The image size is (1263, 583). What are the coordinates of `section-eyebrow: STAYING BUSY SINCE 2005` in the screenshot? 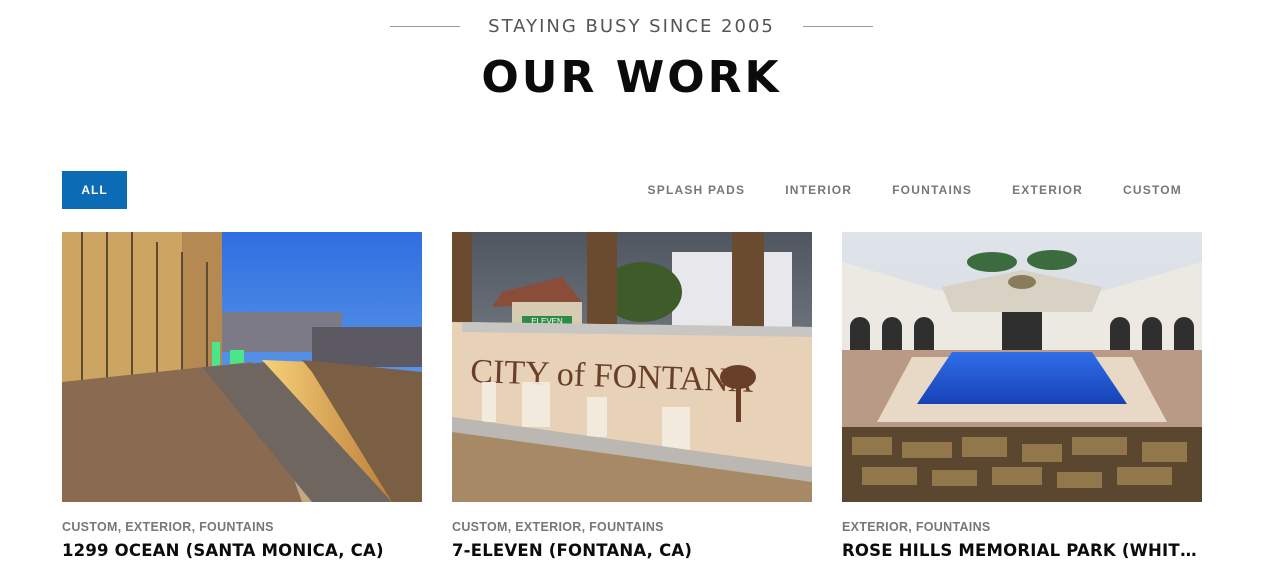 It's located at (631, 26).